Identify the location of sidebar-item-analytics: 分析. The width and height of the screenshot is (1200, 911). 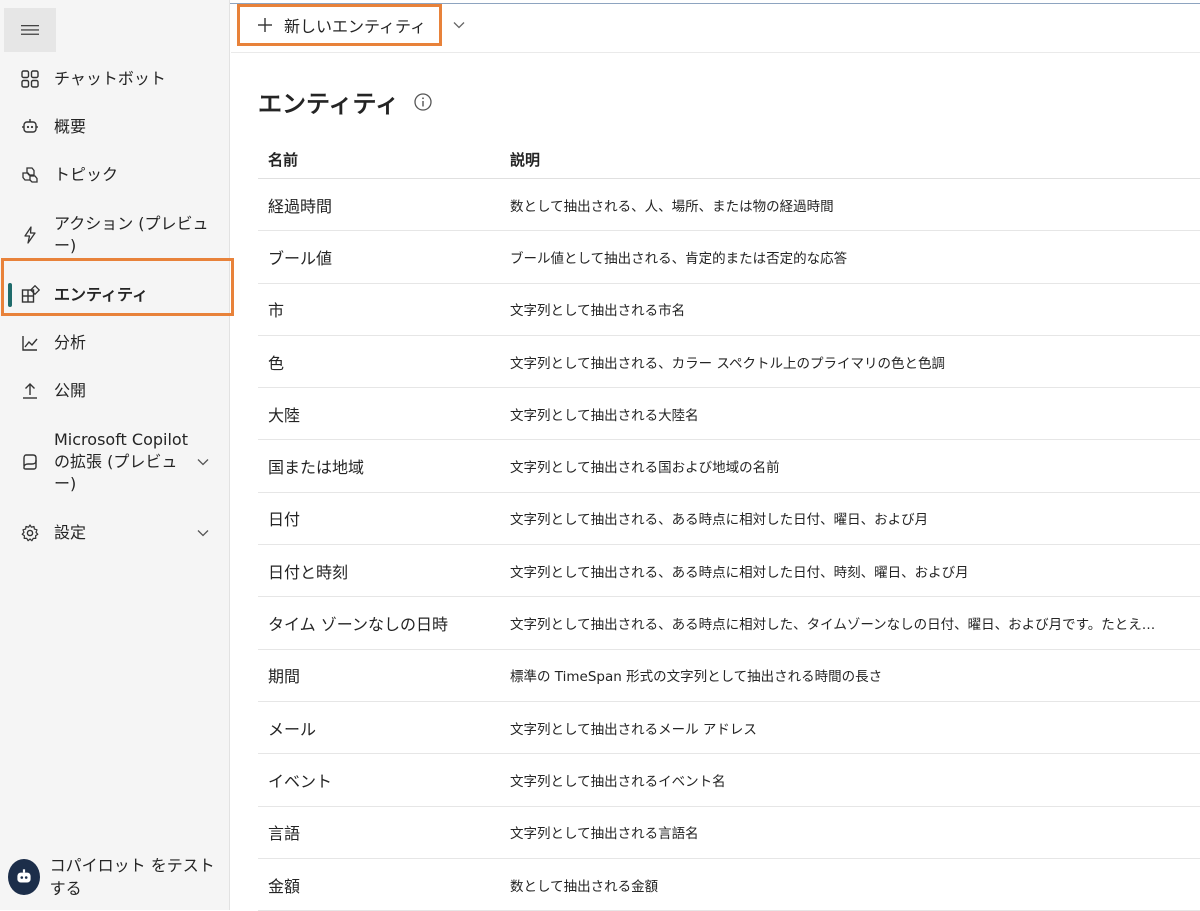
(115, 343).